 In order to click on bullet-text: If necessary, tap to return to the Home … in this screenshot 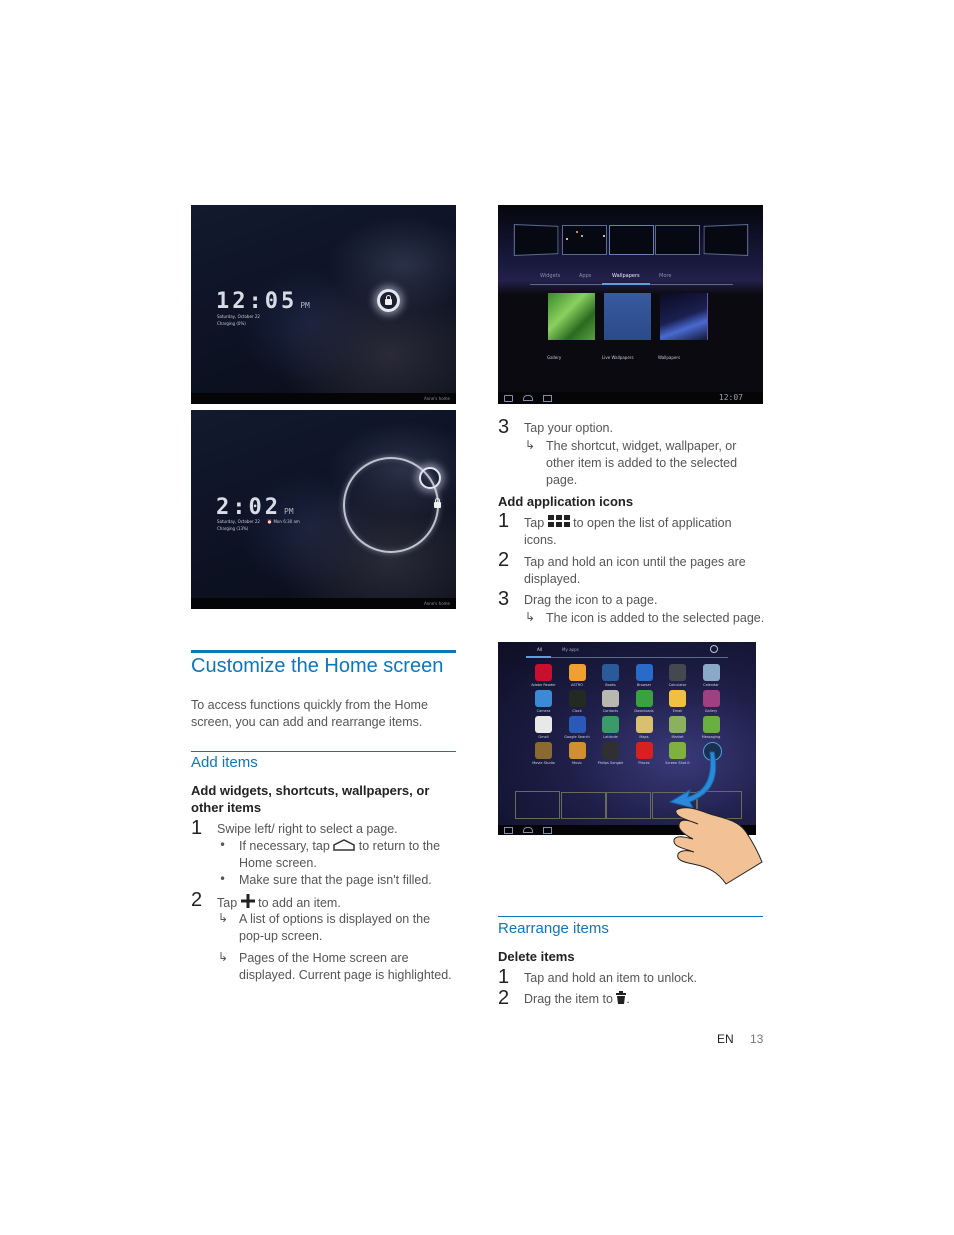, I will do `click(344, 855)`.